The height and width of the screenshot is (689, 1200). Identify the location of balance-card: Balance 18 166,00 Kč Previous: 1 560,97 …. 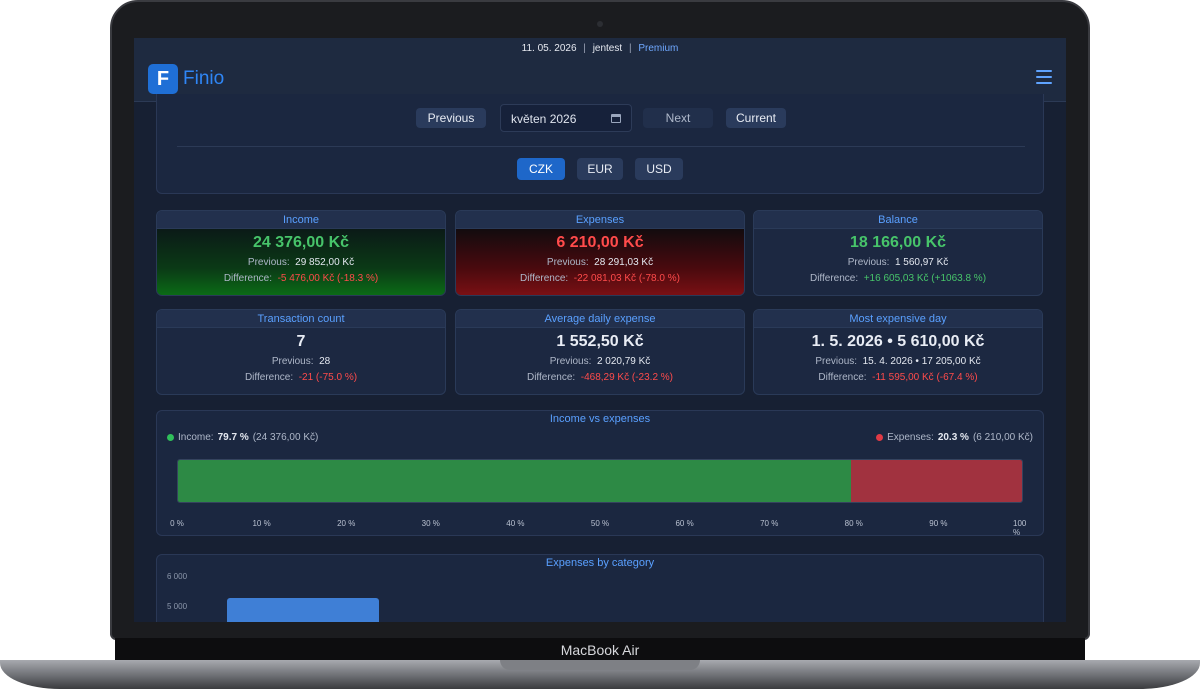
(898, 253).